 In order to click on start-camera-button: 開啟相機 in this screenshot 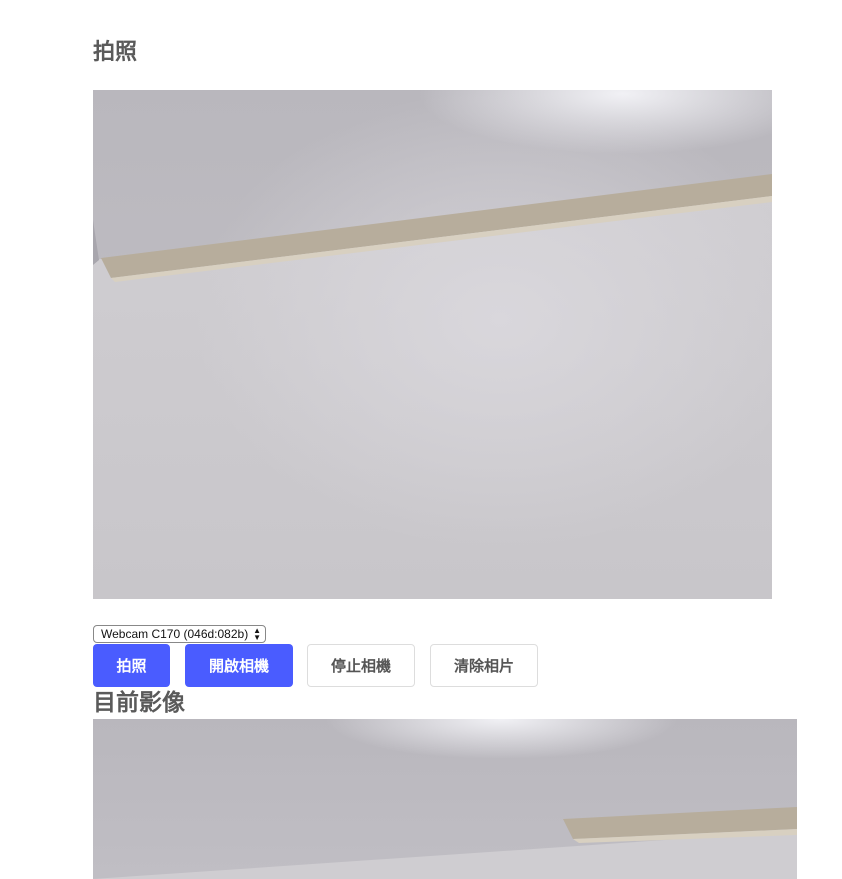, I will do `click(239, 665)`.